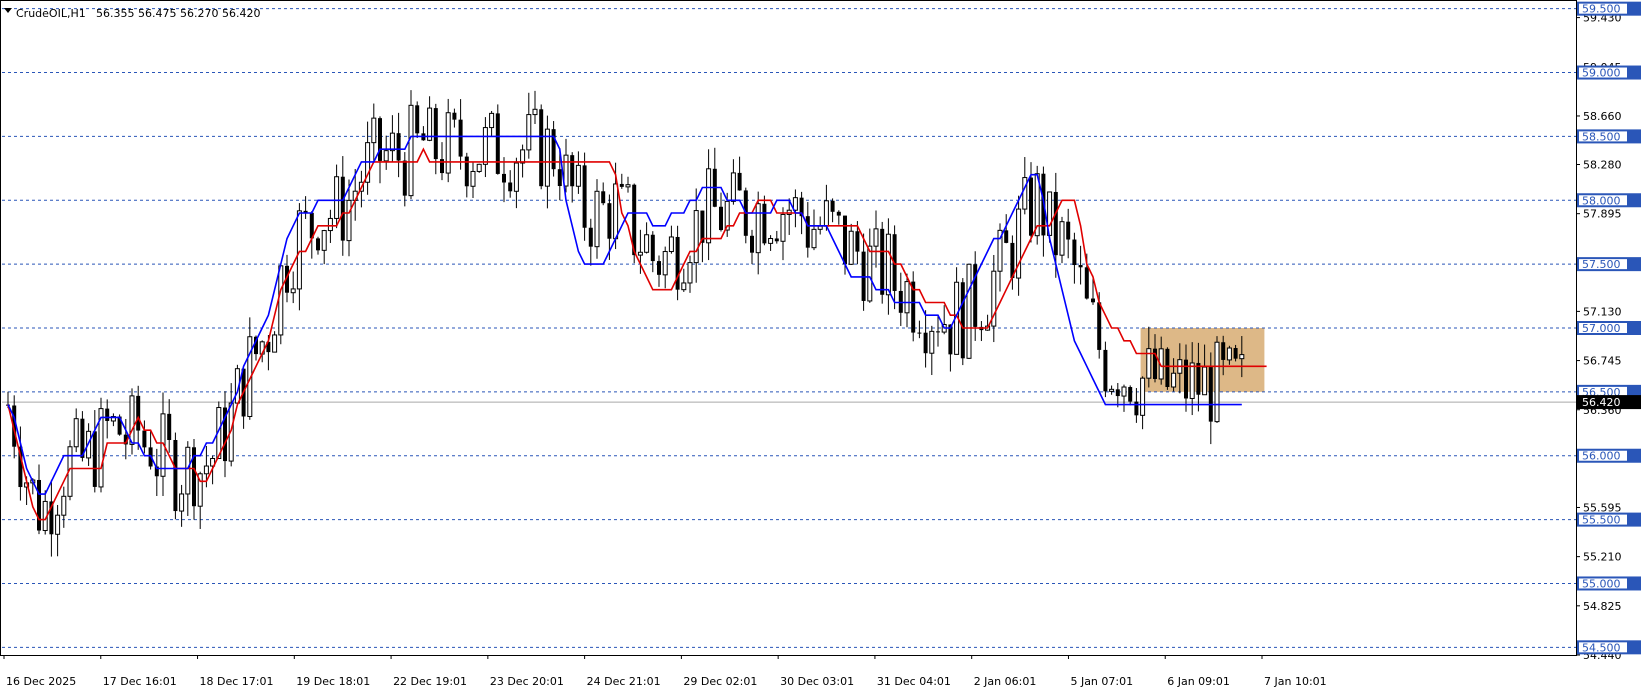  What do you see at coordinates (1601, 328) in the screenshot?
I see `level-label: 57.000` at bounding box center [1601, 328].